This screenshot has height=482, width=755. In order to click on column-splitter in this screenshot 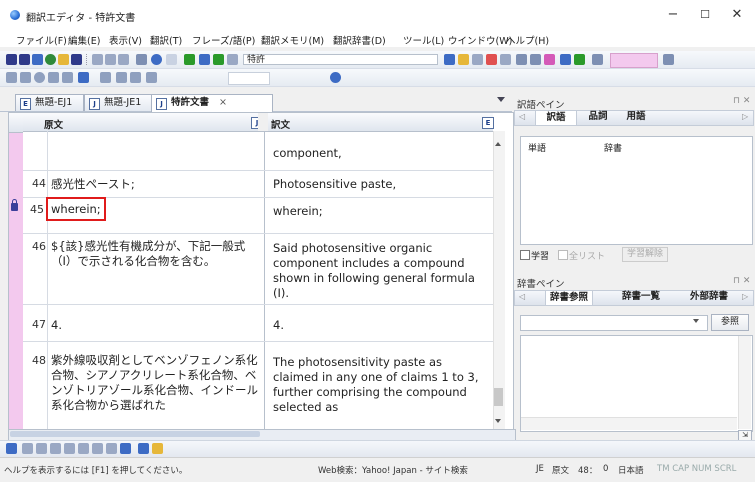, I will do `click(263, 122)`.